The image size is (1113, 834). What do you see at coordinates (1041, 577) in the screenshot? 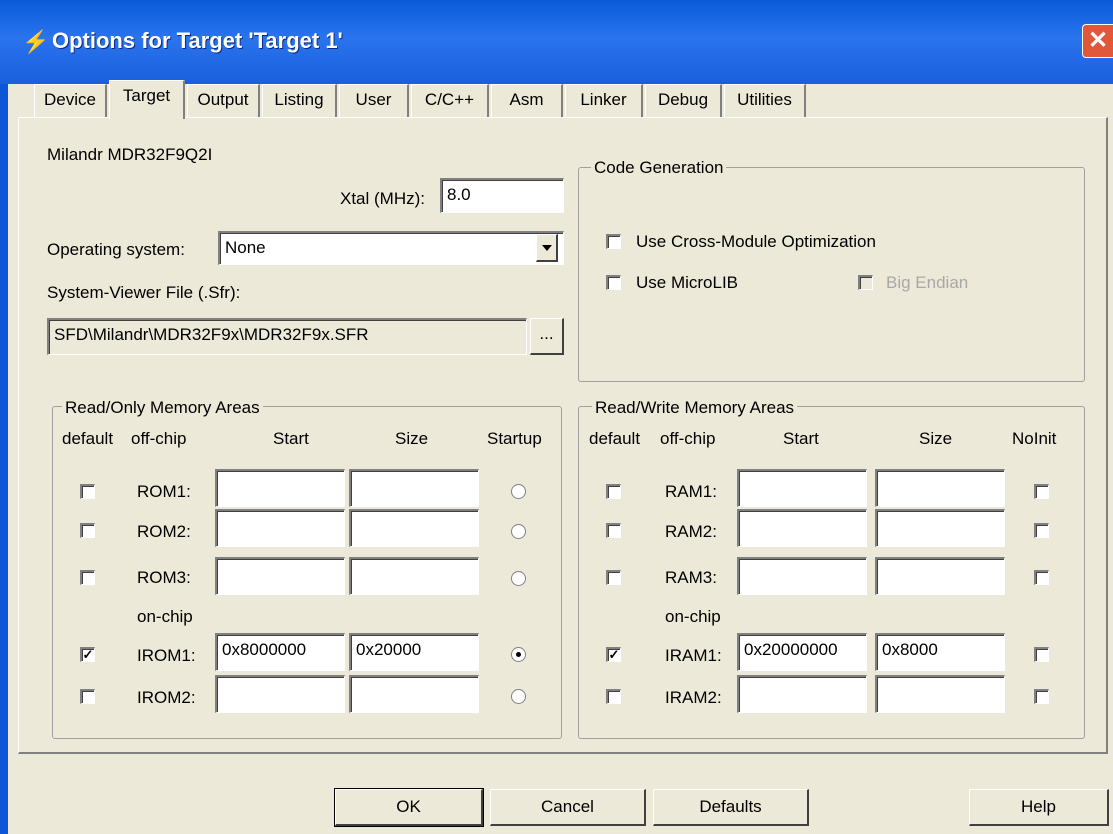
I see `ram3-noinit-checkbox` at bounding box center [1041, 577].